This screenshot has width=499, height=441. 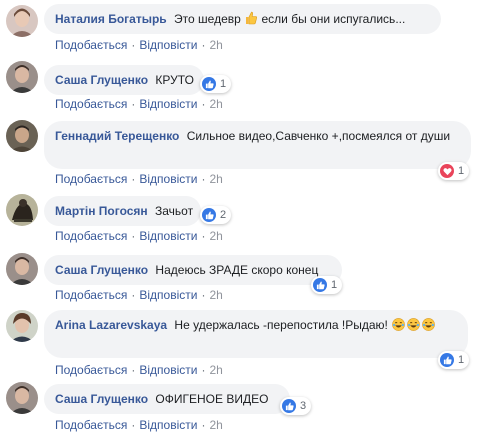 What do you see at coordinates (237, 270) in the screenshot?
I see `comment-text: Надеюсь ЗРАДЕ скоро конец` at bounding box center [237, 270].